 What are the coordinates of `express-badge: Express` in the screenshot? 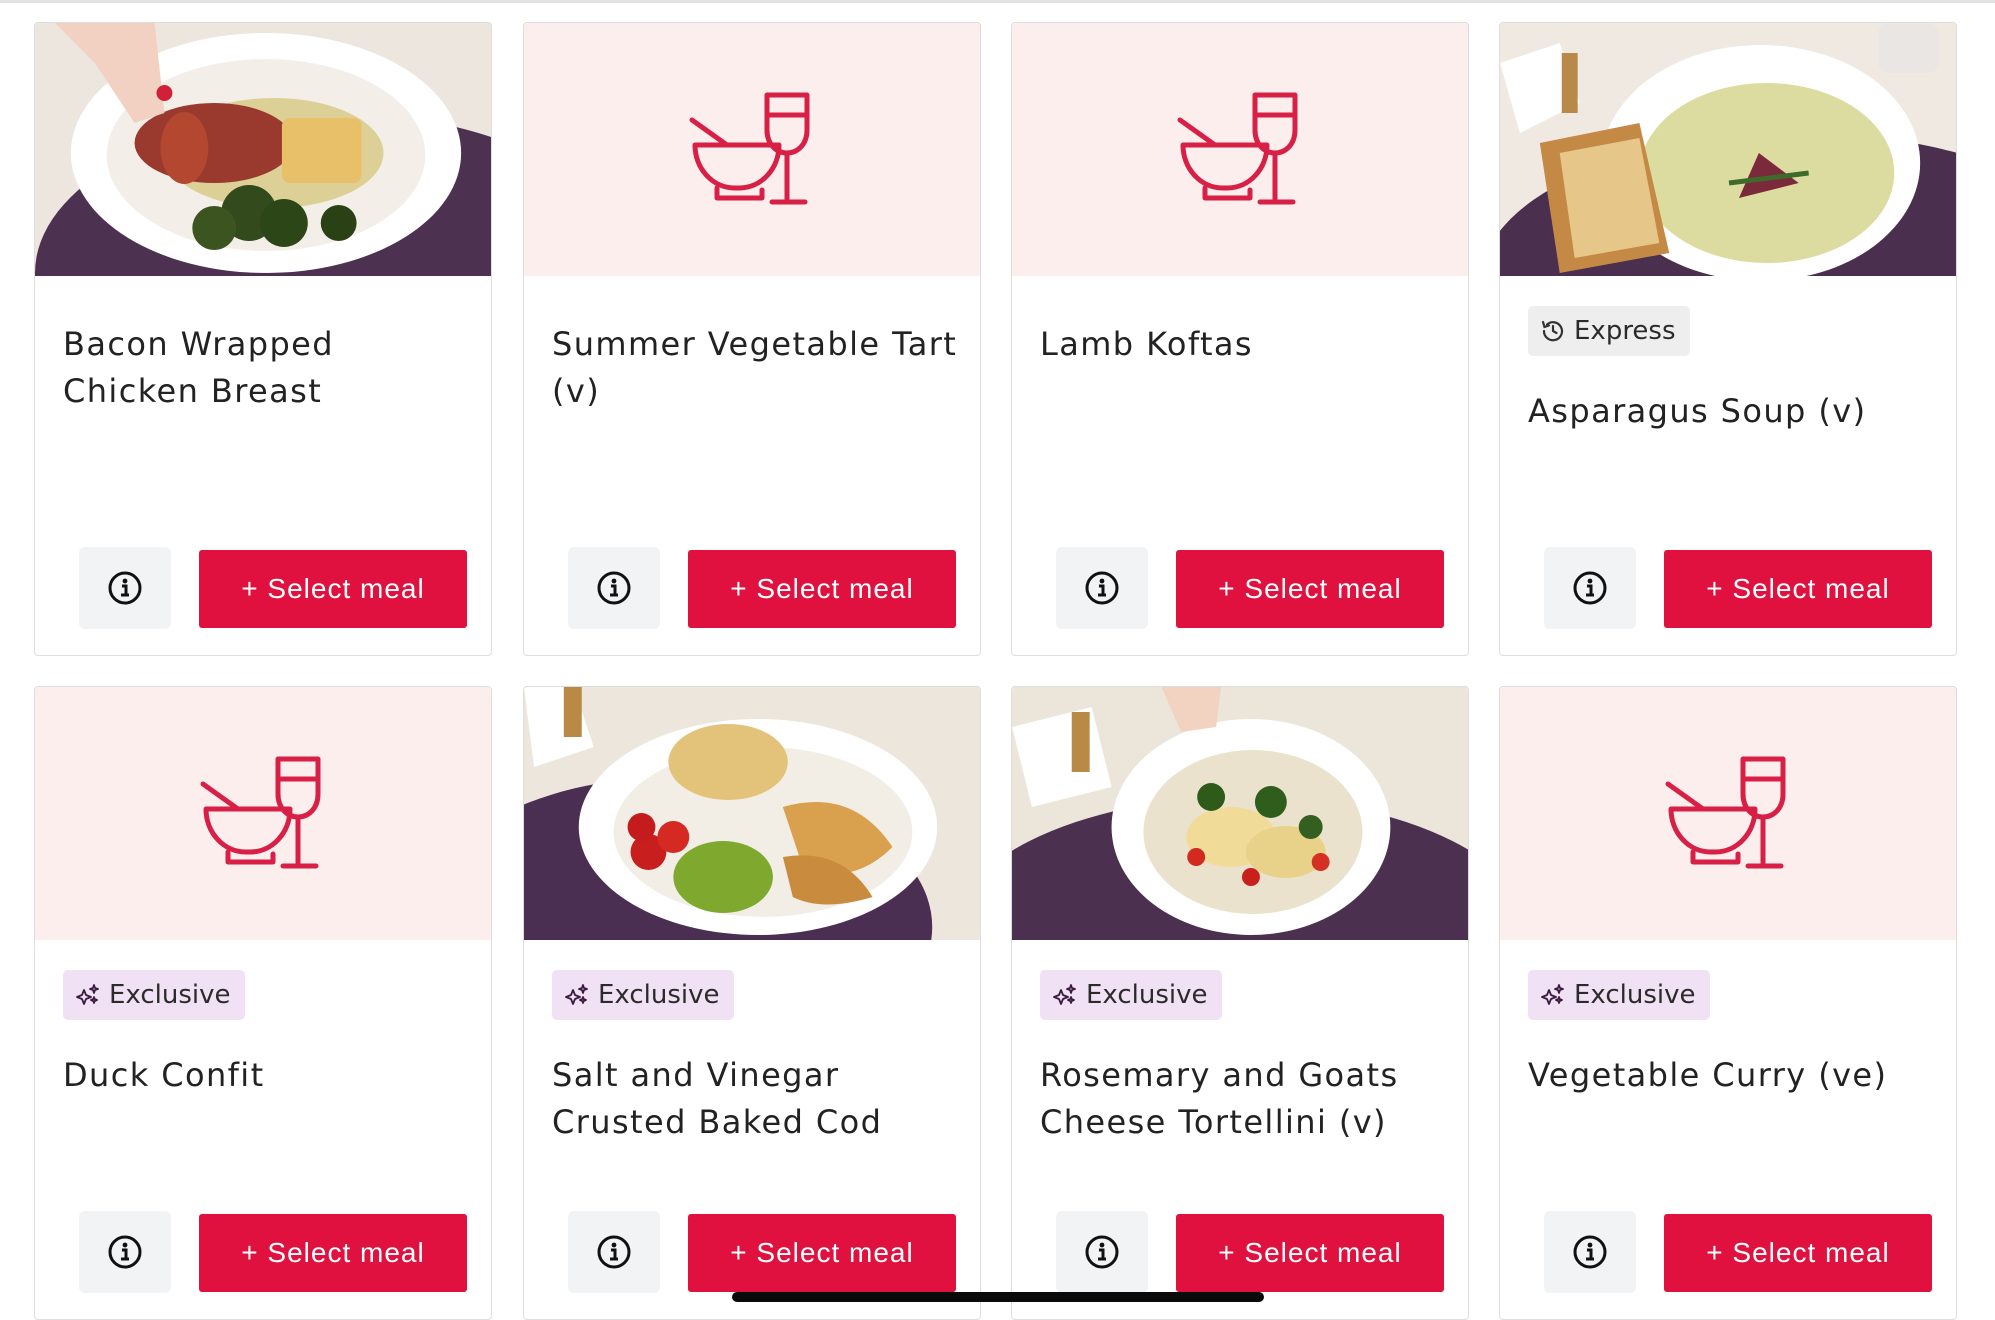 It's located at (1609, 331).